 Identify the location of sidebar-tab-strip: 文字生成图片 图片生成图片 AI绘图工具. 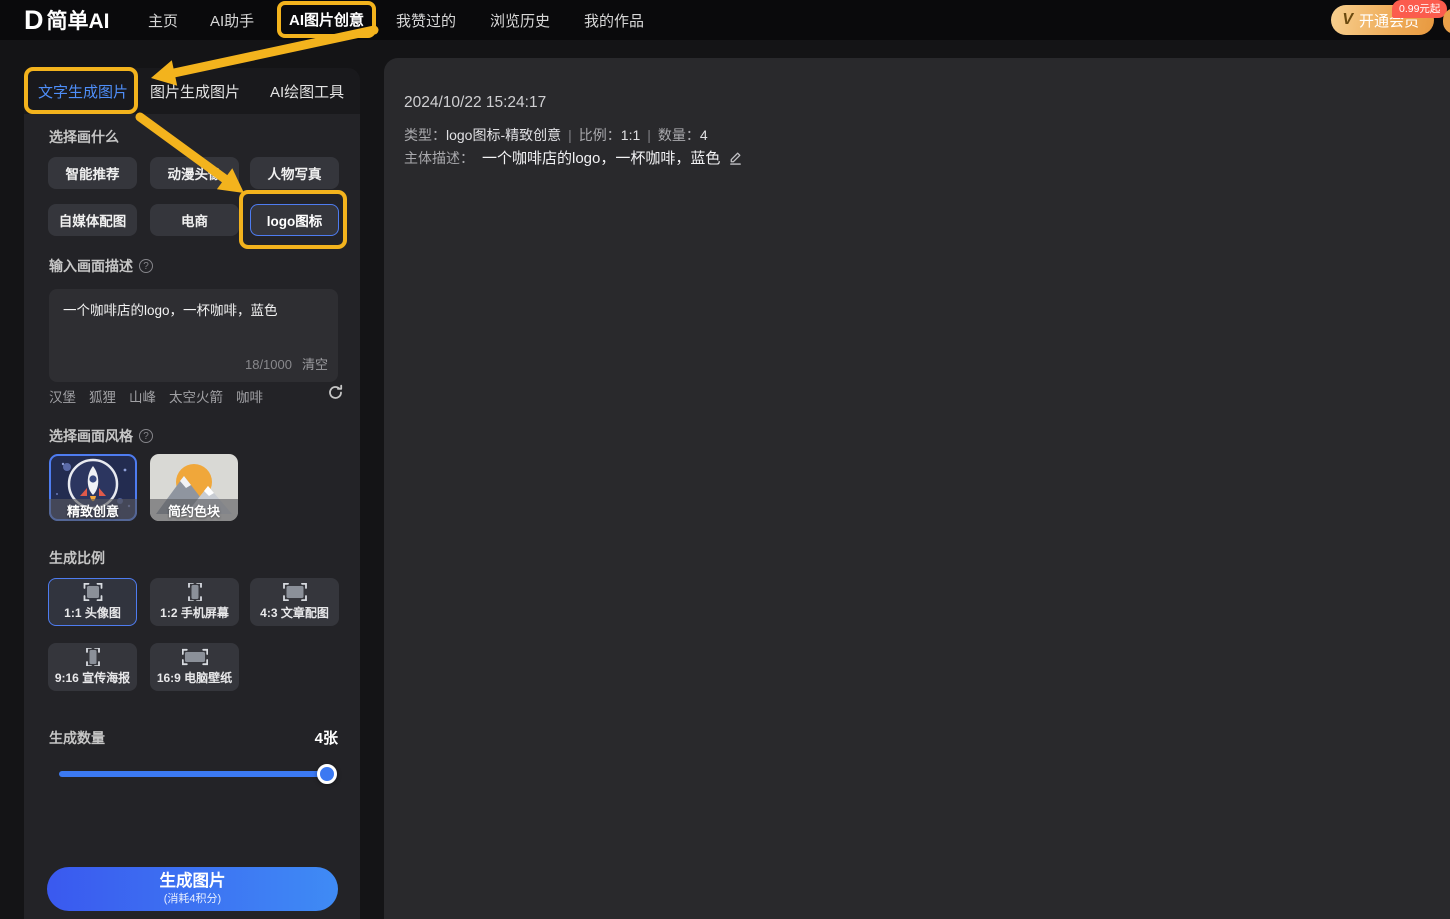
(192, 91).